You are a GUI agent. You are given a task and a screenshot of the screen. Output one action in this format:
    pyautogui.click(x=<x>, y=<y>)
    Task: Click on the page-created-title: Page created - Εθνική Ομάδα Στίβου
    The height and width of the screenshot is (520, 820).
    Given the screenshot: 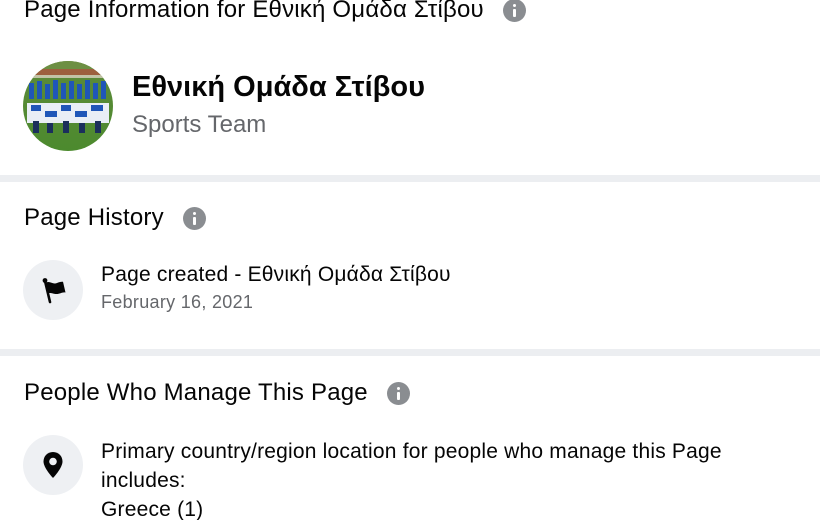 What is the action you would take?
    pyautogui.click(x=276, y=274)
    